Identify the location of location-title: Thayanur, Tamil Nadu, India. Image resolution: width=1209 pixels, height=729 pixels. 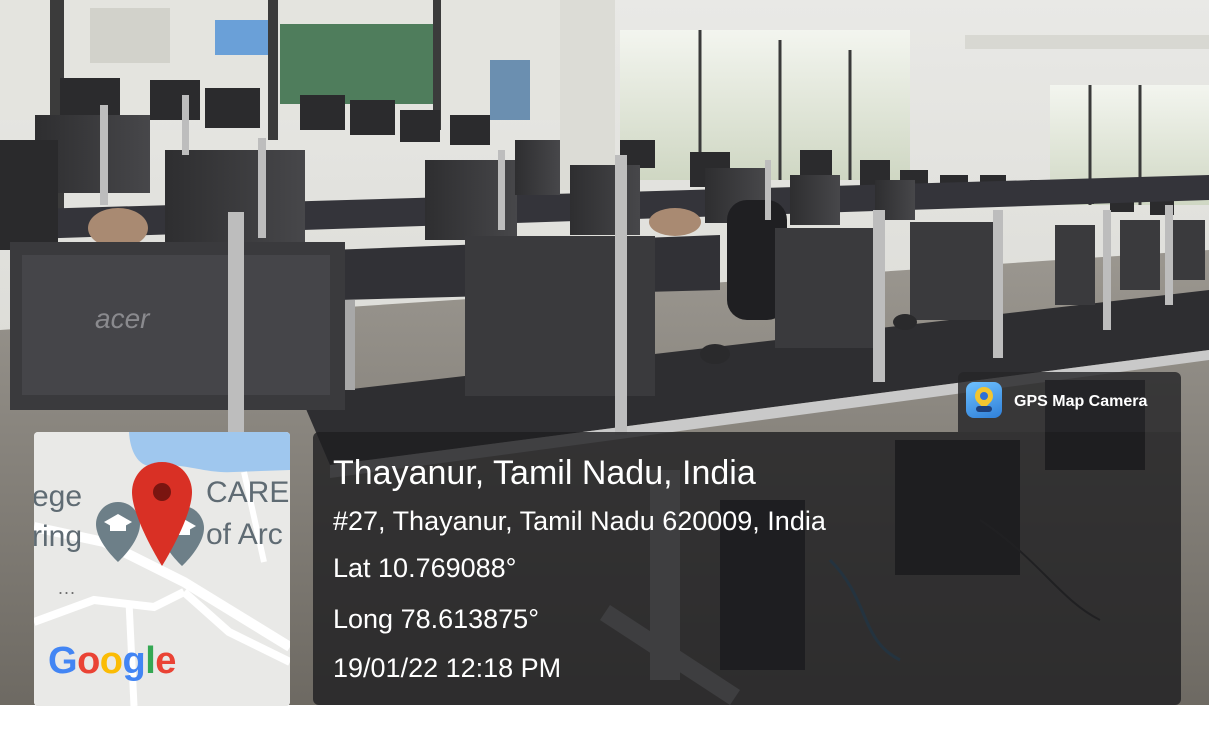
(544, 473).